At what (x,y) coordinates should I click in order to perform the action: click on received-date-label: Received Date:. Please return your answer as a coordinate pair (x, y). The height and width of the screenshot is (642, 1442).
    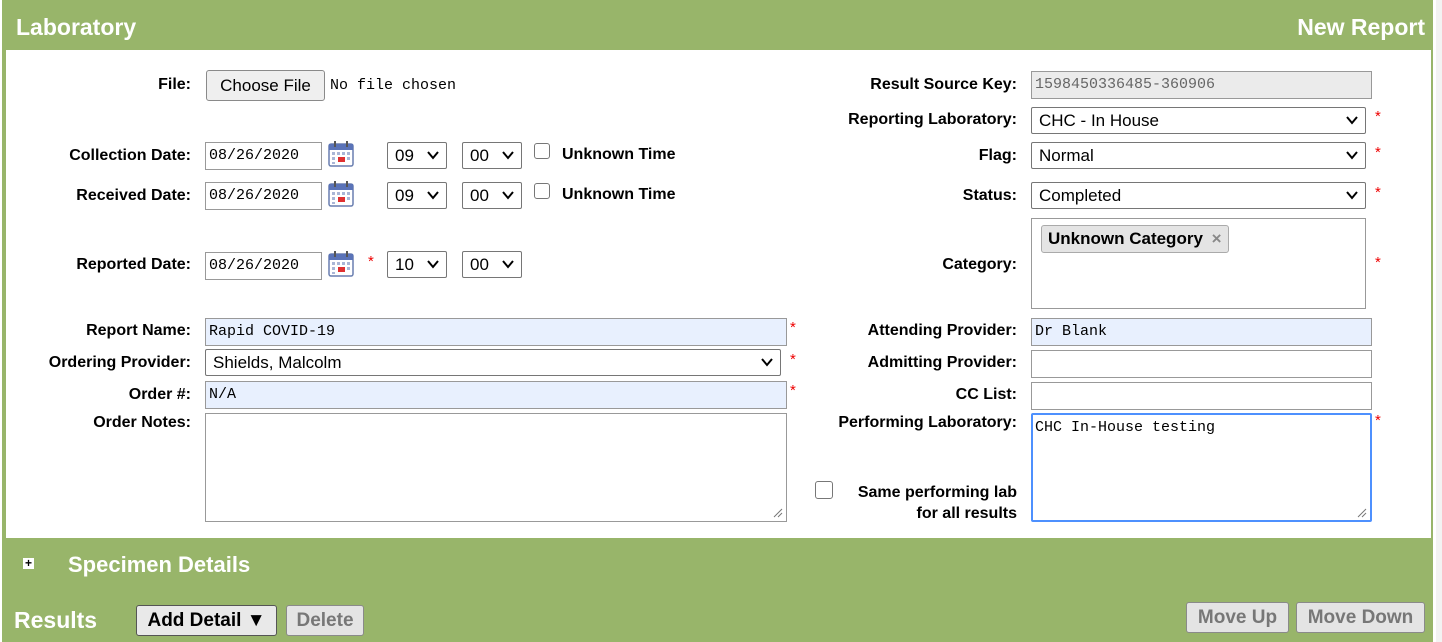
    Looking at the image, I should click on (133, 195).